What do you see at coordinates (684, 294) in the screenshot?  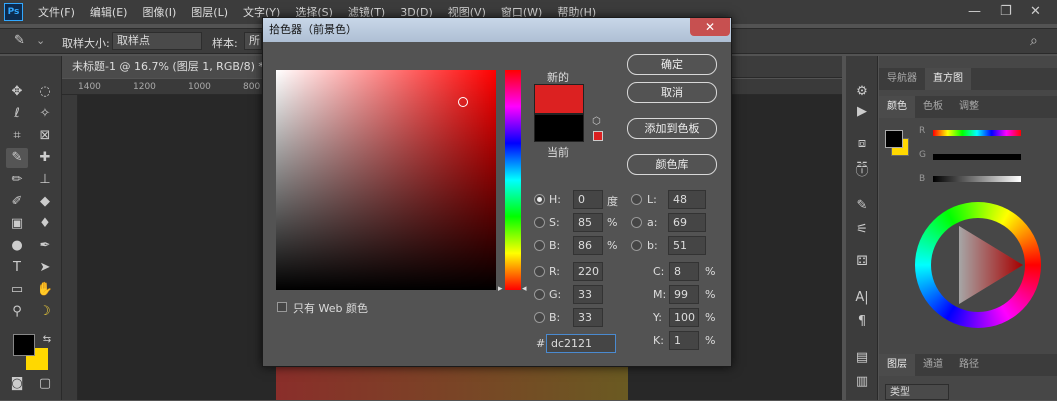 I see `m-input: 99` at bounding box center [684, 294].